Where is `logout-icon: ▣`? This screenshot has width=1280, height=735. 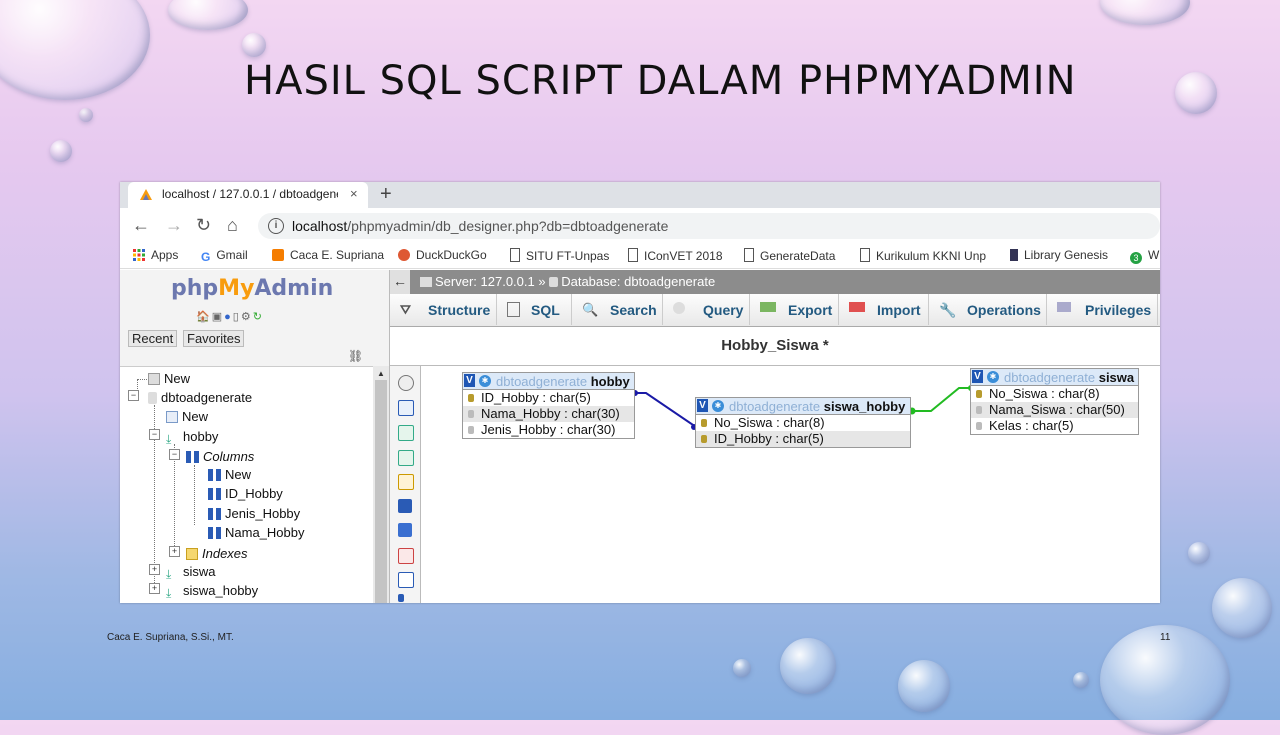
logout-icon: ▣ is located at coordinates (218, 317).